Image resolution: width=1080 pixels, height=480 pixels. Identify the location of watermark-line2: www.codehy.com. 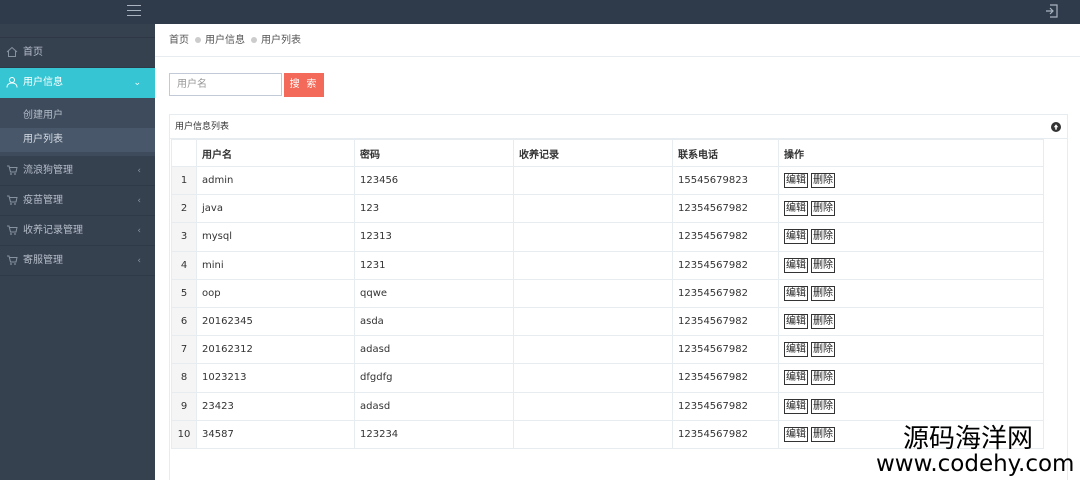
(975, 464).